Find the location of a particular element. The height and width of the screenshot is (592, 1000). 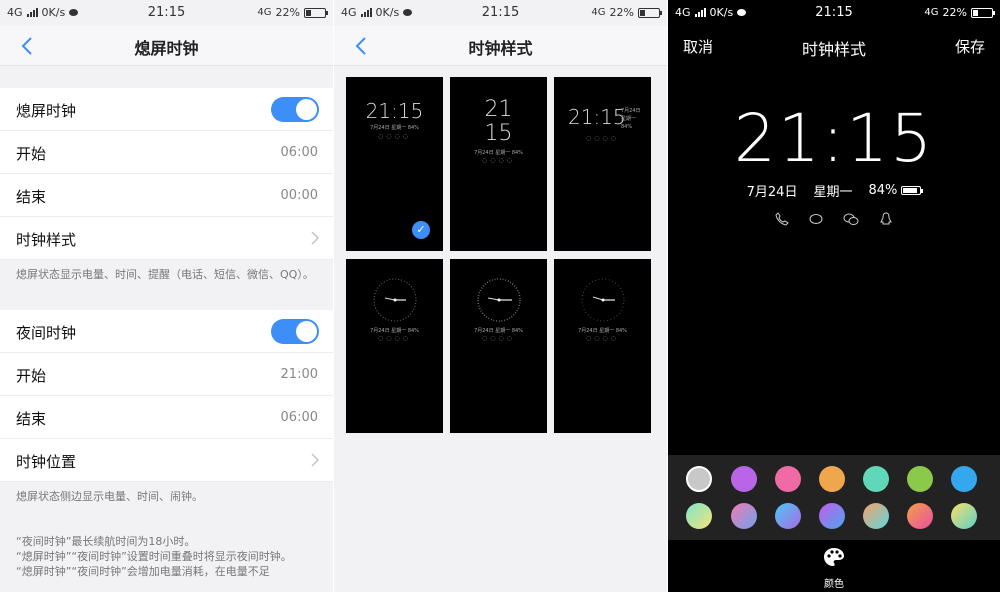

sms-icon is located at coordinates (816, 219).